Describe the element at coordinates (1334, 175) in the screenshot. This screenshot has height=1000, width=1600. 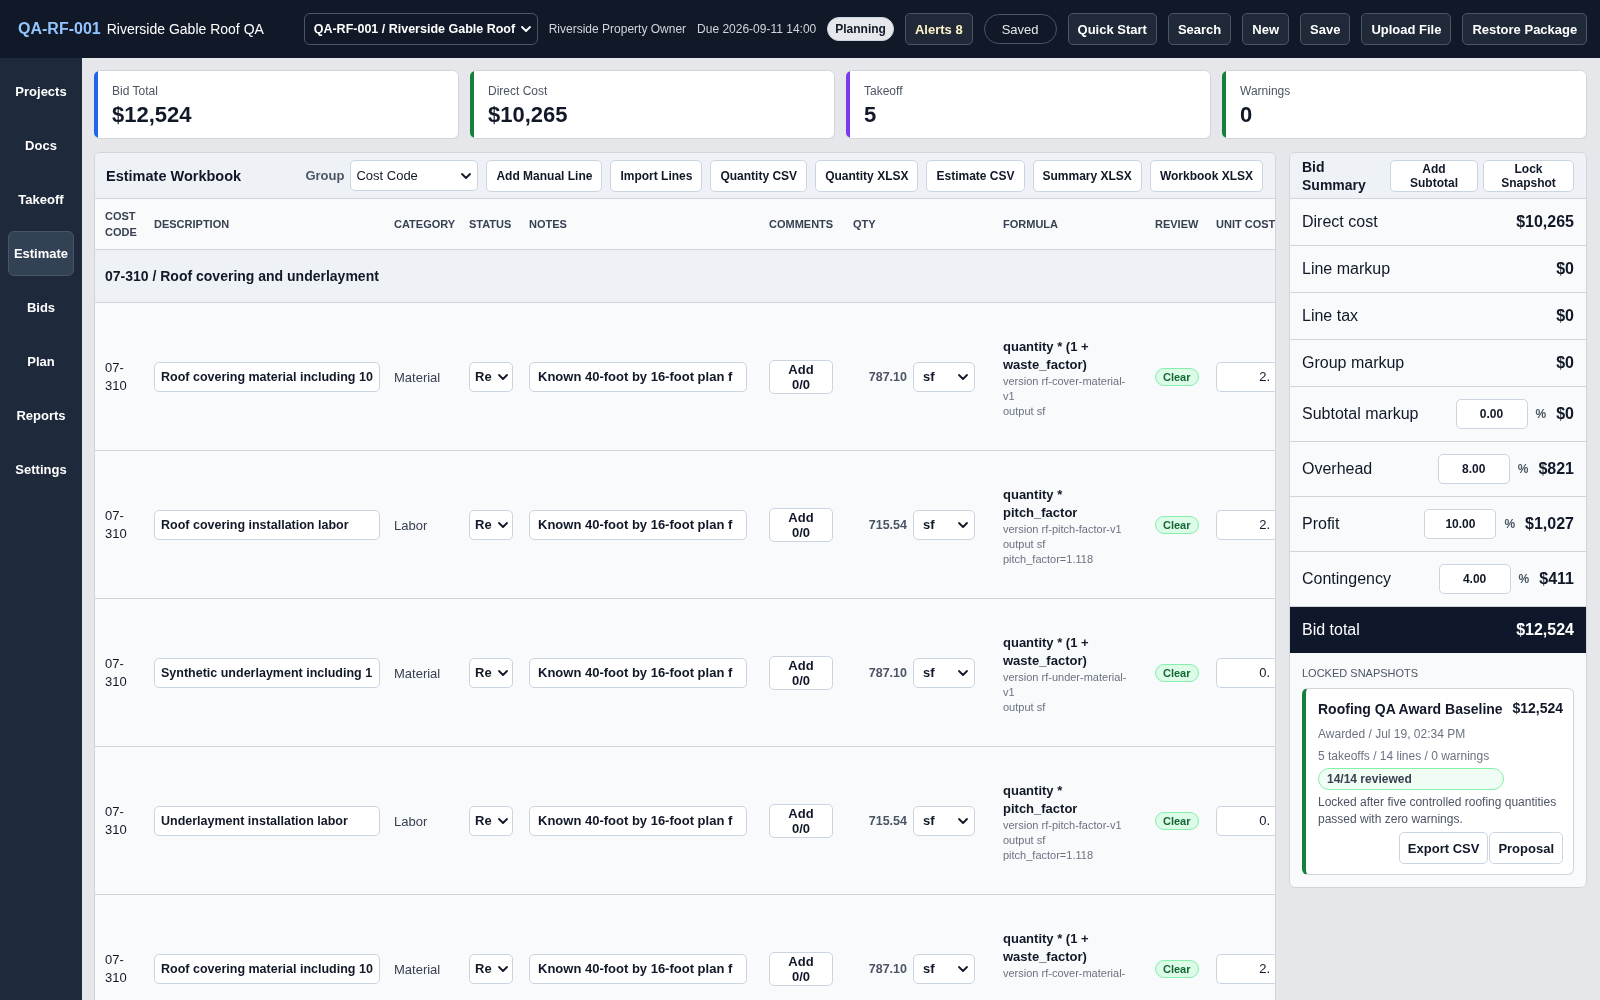
I see `panel-title: Bid Summary` at that location.